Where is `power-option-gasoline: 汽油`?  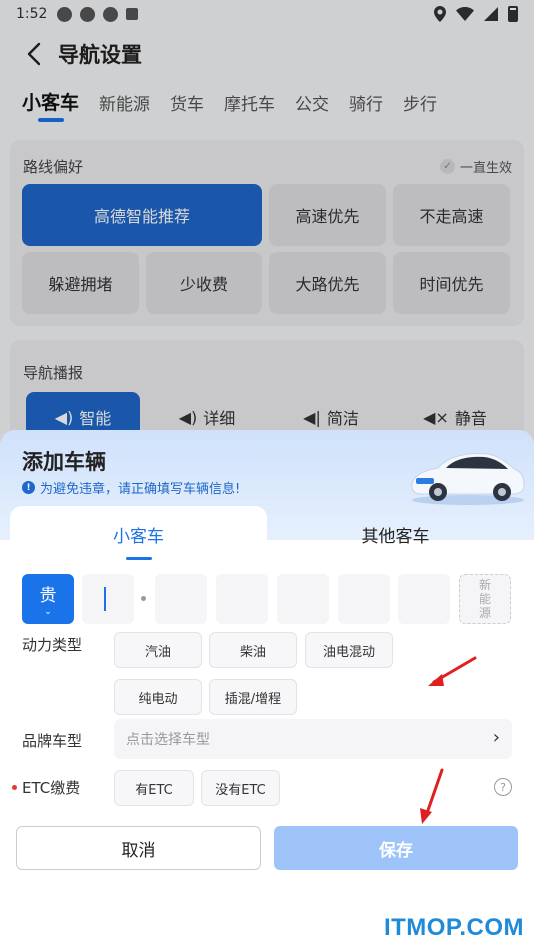 power-option-gasoline: 汽油 is located at coordinates (158, 650).